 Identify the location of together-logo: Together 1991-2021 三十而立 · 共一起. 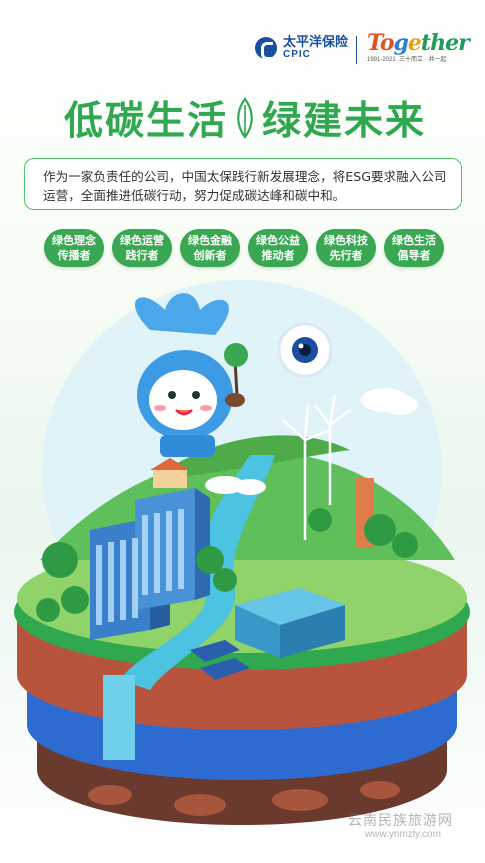
(418, 50).